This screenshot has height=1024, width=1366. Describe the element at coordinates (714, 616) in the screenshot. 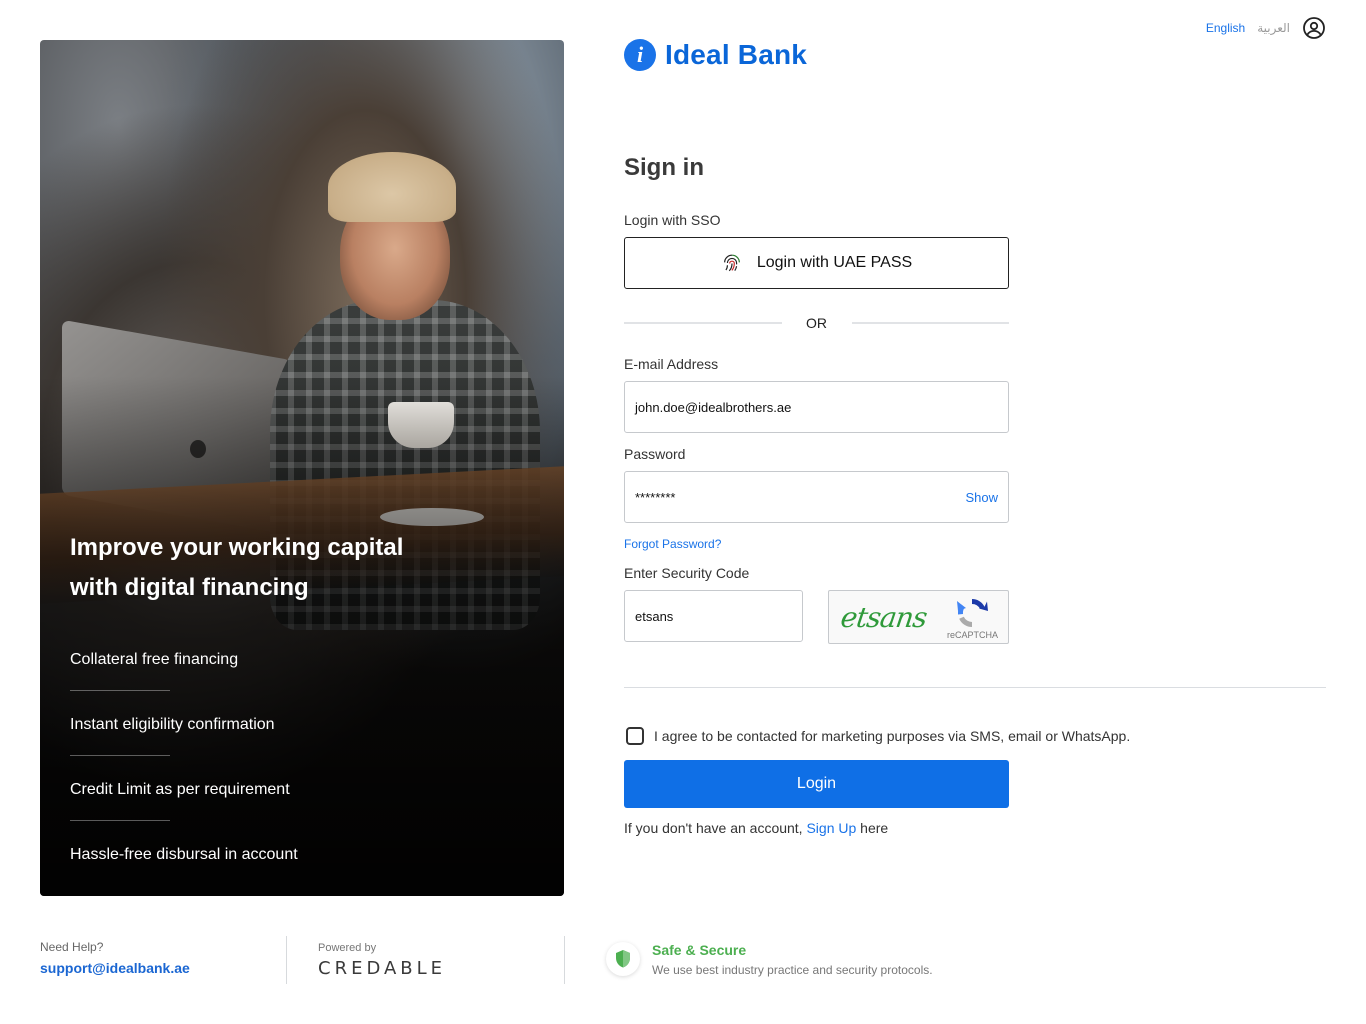

I see `security-code-input: etsans` at that location.